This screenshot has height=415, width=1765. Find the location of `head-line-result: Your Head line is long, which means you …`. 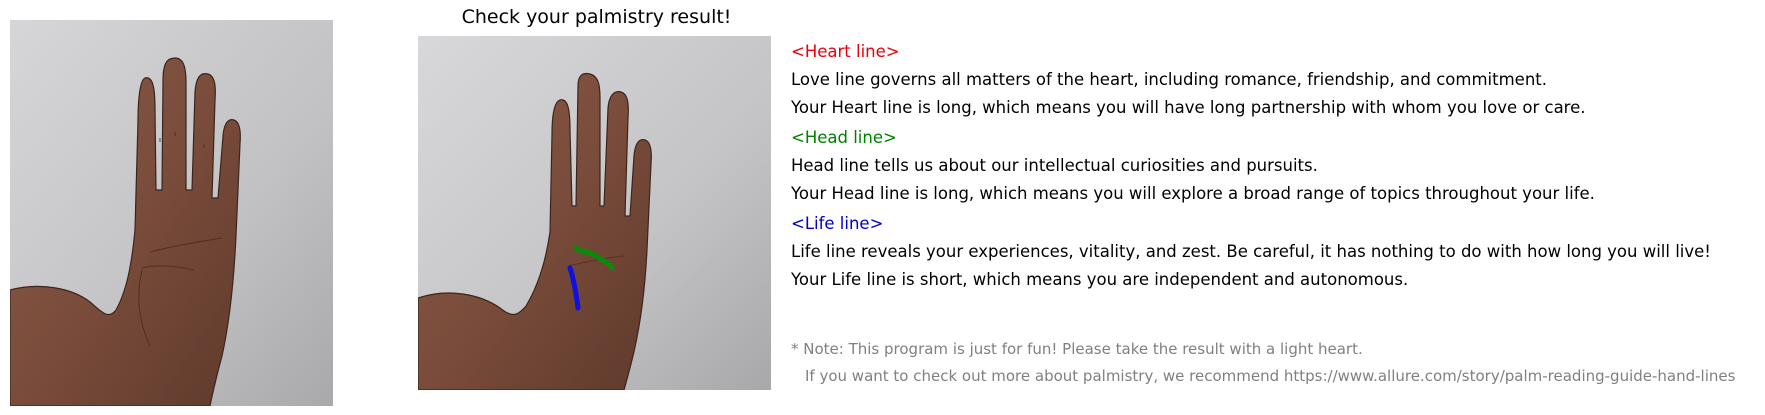

head-line-result: Your Head line is long, which means you … is located at coordinates (1193, 193).